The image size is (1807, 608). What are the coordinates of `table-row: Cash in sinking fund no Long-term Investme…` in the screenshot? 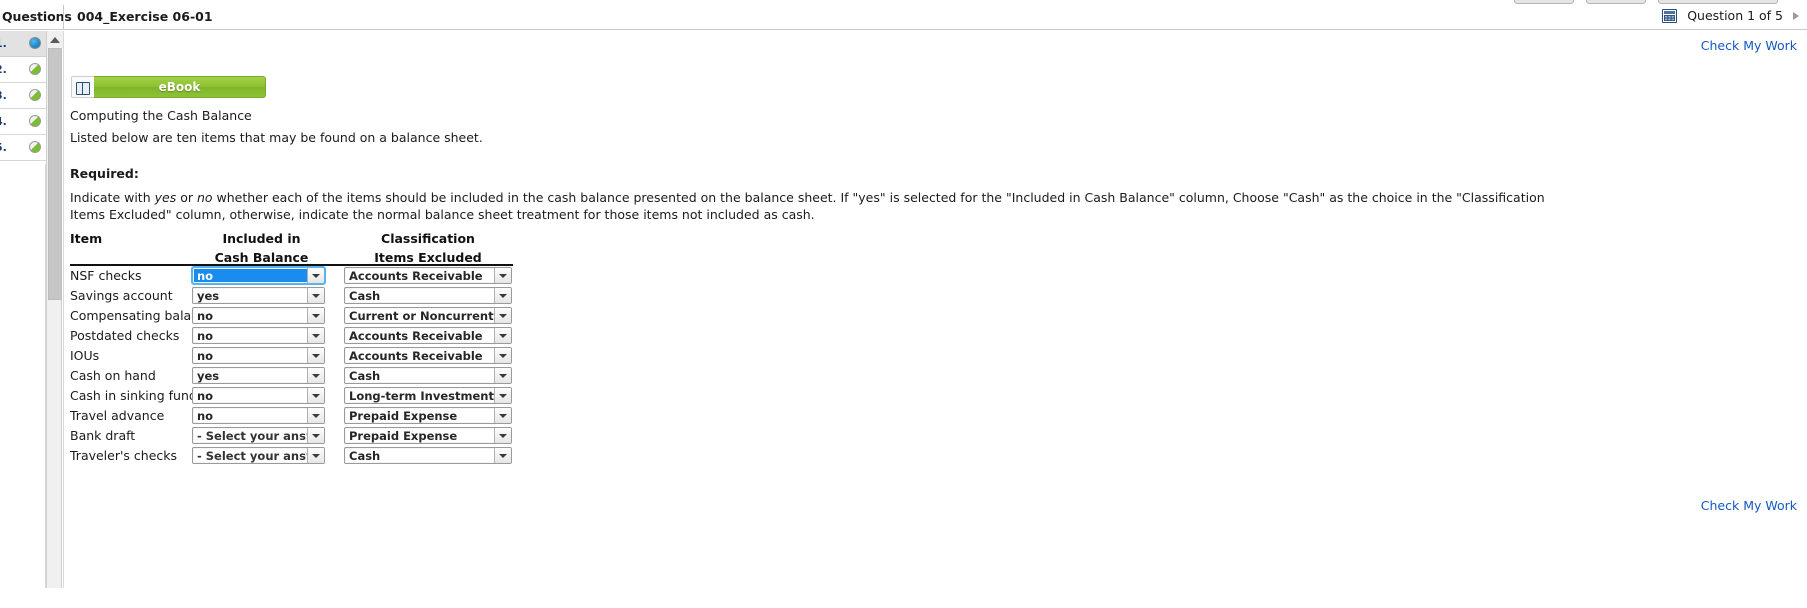 It's located at (291, 396).